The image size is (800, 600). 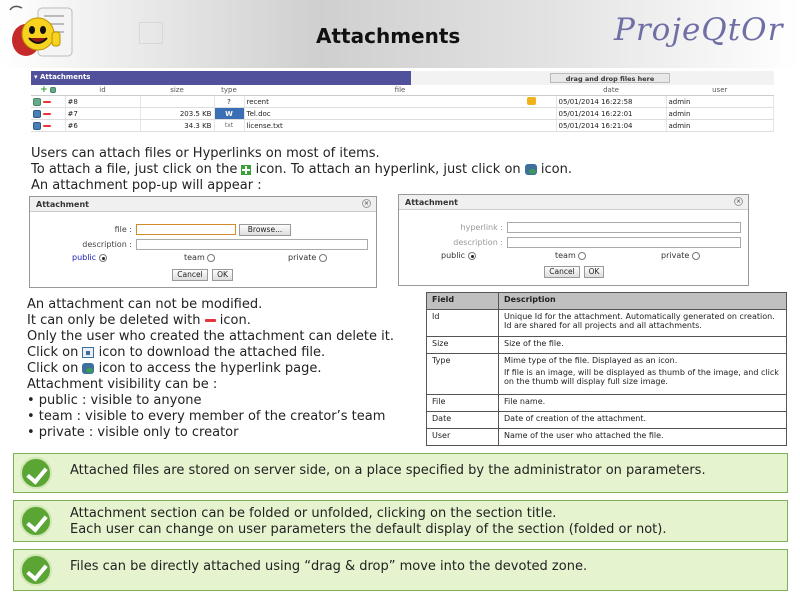 What do you see at coordinates (606, 420) in the screenshot?
I see `table-row: Date Date of creation of the attachment.` at bounding box center [606, 420].